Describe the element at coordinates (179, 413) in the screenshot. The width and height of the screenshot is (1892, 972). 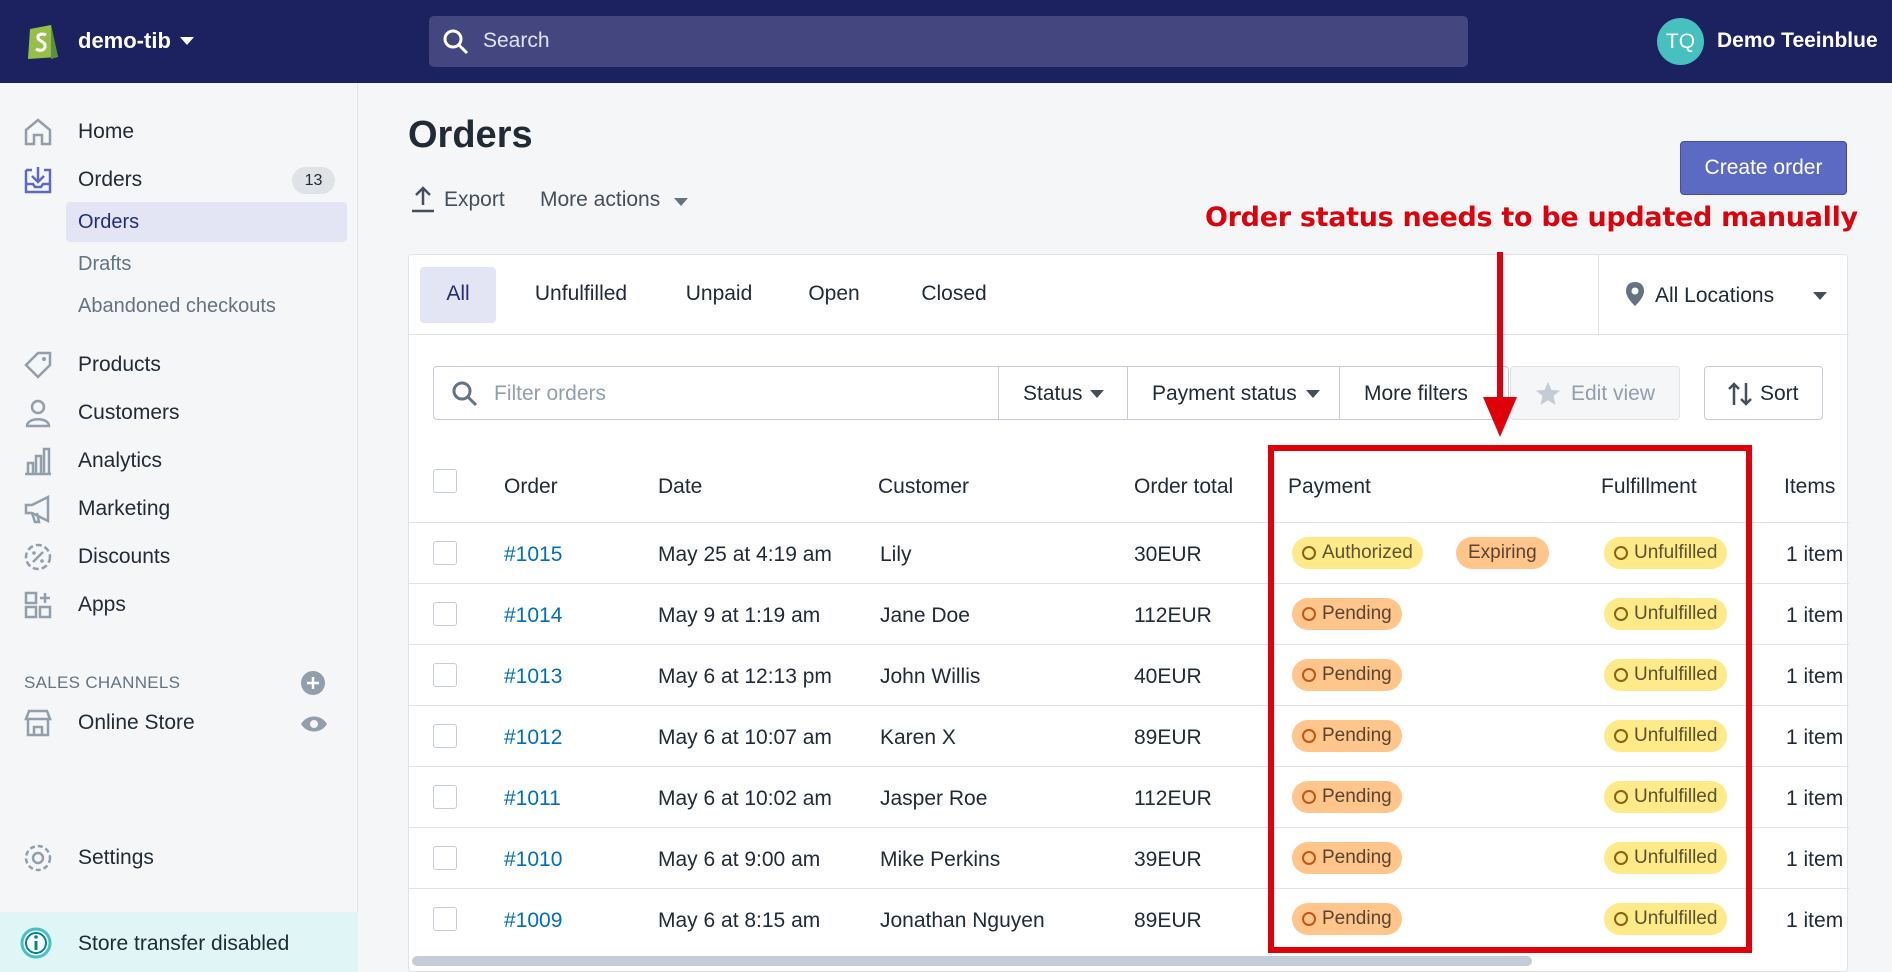
I see `sidebar-item-customers: Customers` at that location.